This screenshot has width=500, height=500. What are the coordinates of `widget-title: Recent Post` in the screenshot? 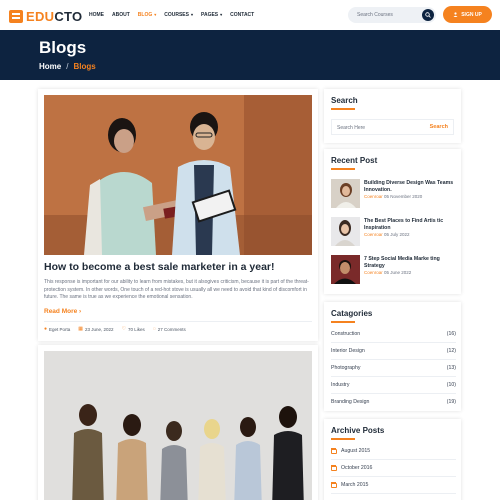 It's located at (354, 160).